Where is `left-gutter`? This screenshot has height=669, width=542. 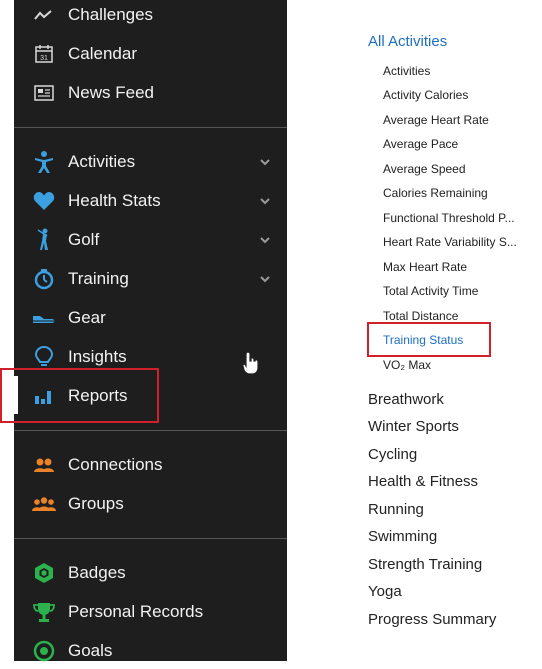
left-gutter is located at coordinates (7, 330).